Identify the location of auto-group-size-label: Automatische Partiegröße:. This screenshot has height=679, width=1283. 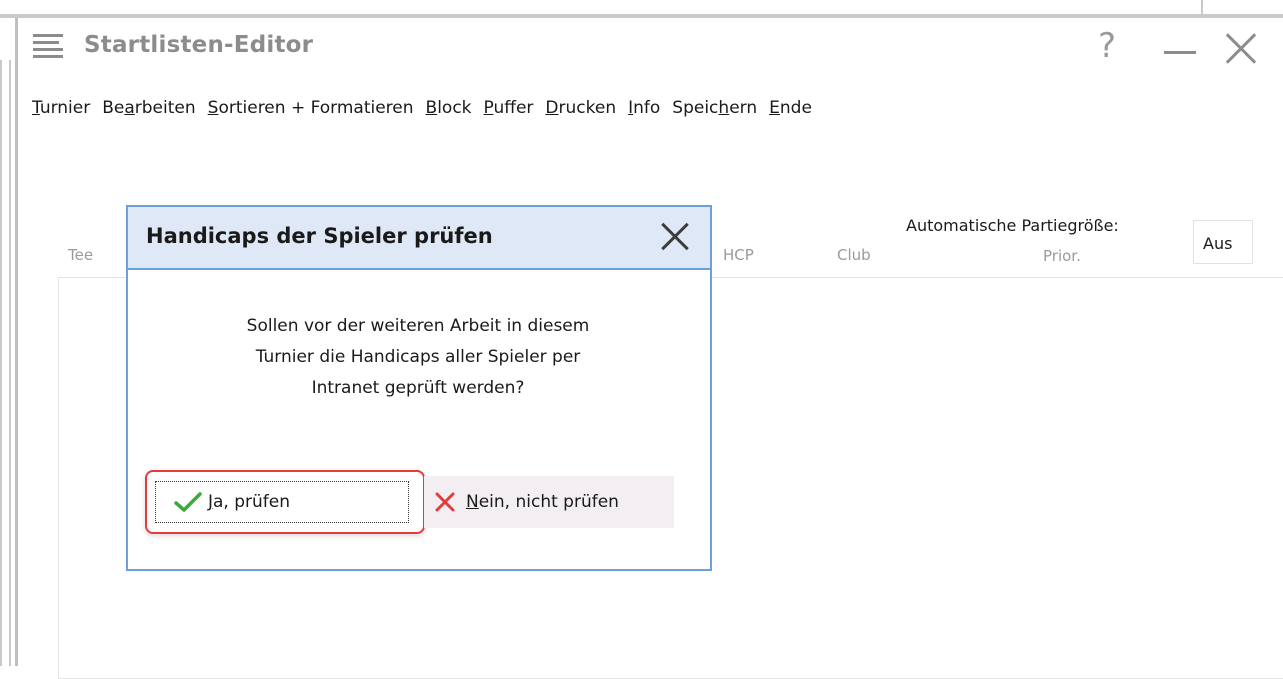
(1012, 225).